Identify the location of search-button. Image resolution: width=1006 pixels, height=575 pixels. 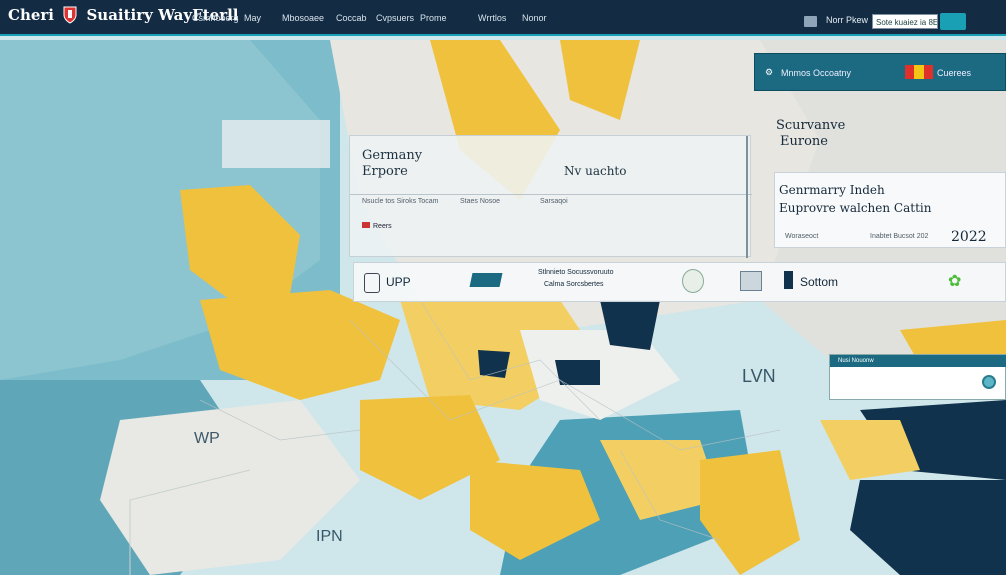
(953, 21).